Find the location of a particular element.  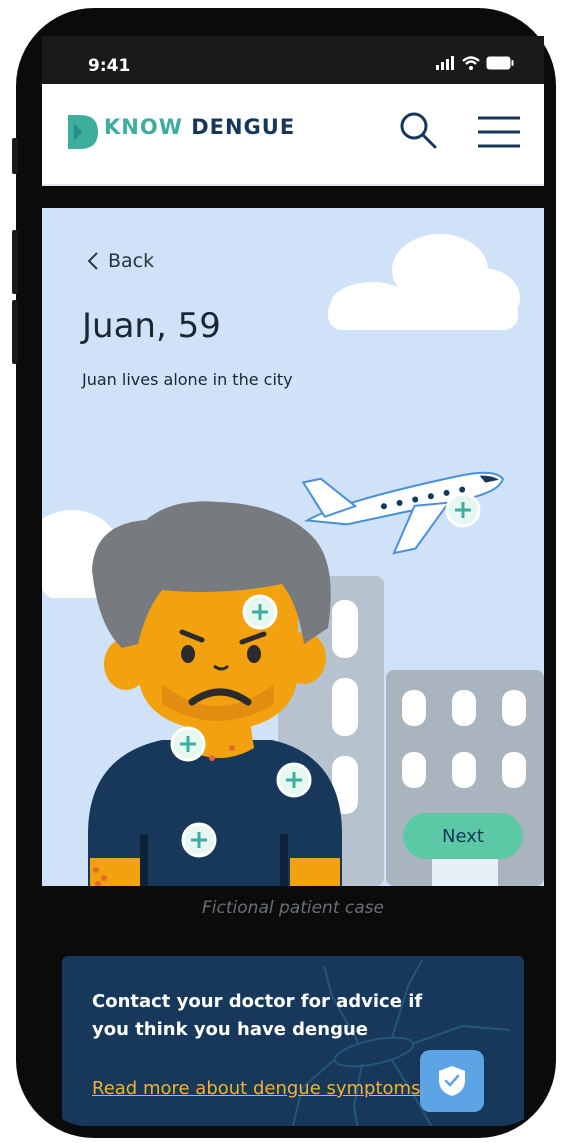

search-icon is located at coordinates (418, 130).